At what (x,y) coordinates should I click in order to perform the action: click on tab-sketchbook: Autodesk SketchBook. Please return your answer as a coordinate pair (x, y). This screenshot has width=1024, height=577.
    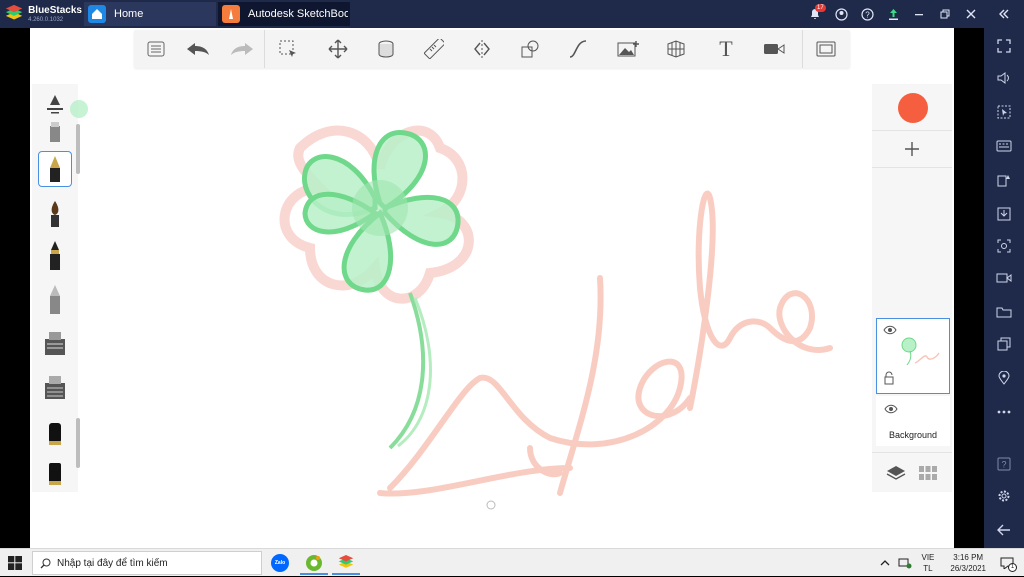
    Looking at the image, I should click on (284, 14).